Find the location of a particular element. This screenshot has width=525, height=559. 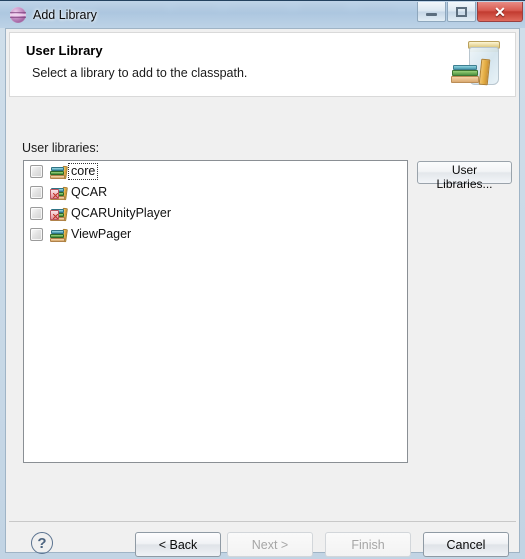

maximize-icon is located at coordinates (461, 11).